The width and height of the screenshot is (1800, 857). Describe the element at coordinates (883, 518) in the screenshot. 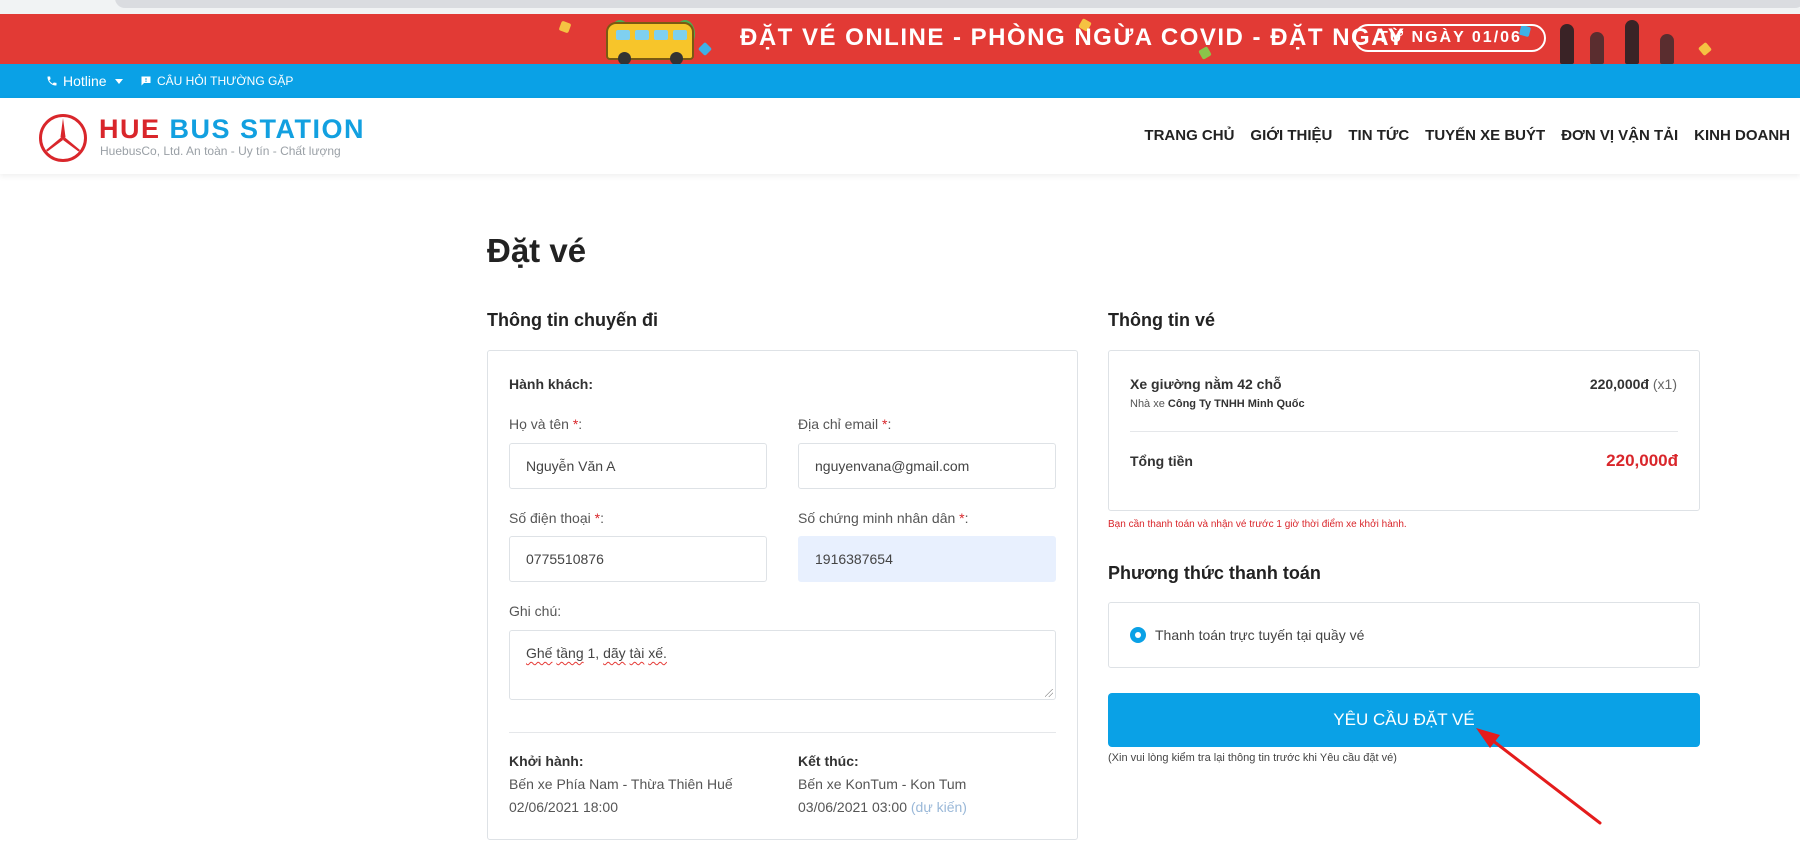

I see `id-number-label: Số chứng minh nhân dân *:` at that location.